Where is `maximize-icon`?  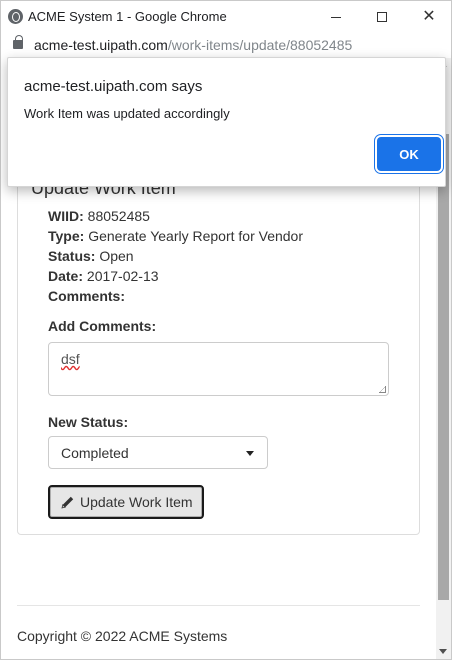
maximize-icon is located at coordinates (382, 17).